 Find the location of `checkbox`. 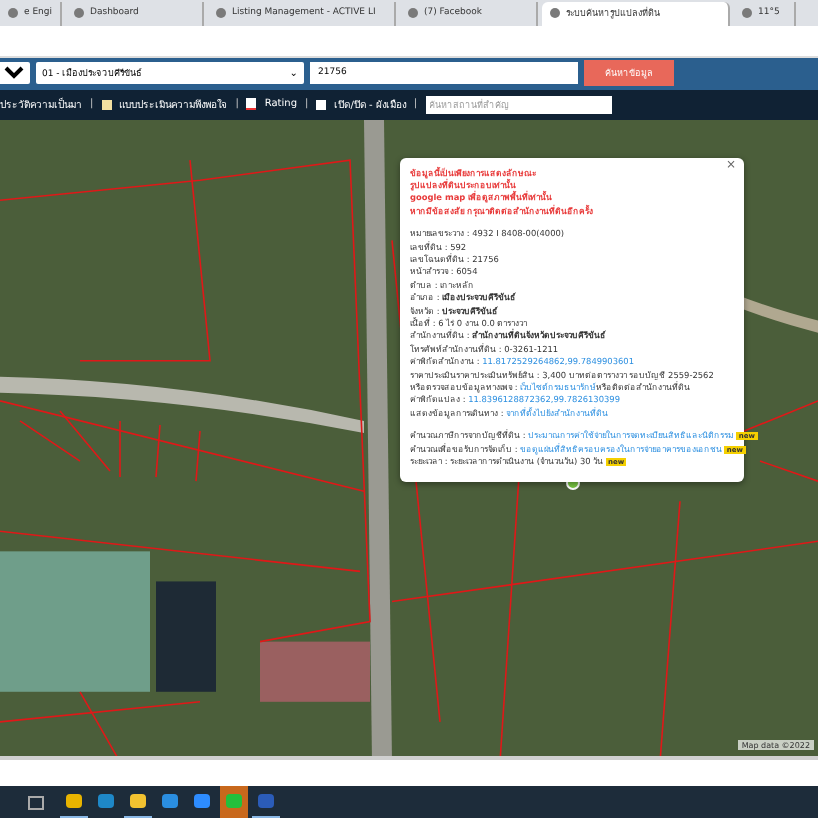

checkbox is located at coordinates (321, 104).